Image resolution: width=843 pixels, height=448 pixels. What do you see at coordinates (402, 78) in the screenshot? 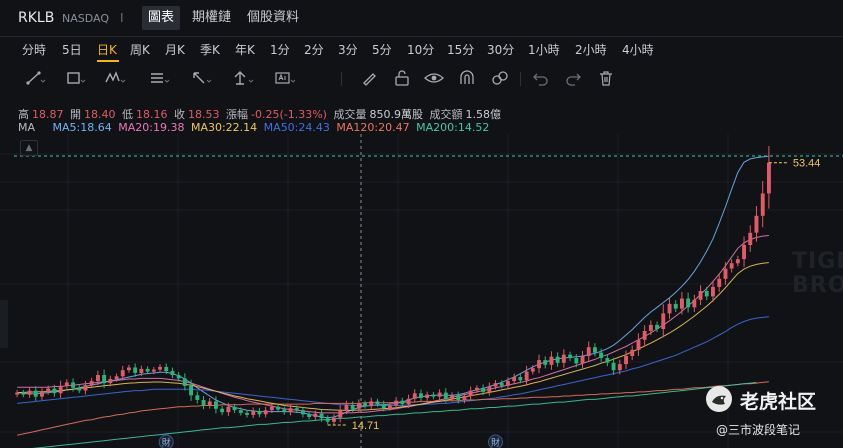
I see `lock-icon` at bounding box center [402, 78].